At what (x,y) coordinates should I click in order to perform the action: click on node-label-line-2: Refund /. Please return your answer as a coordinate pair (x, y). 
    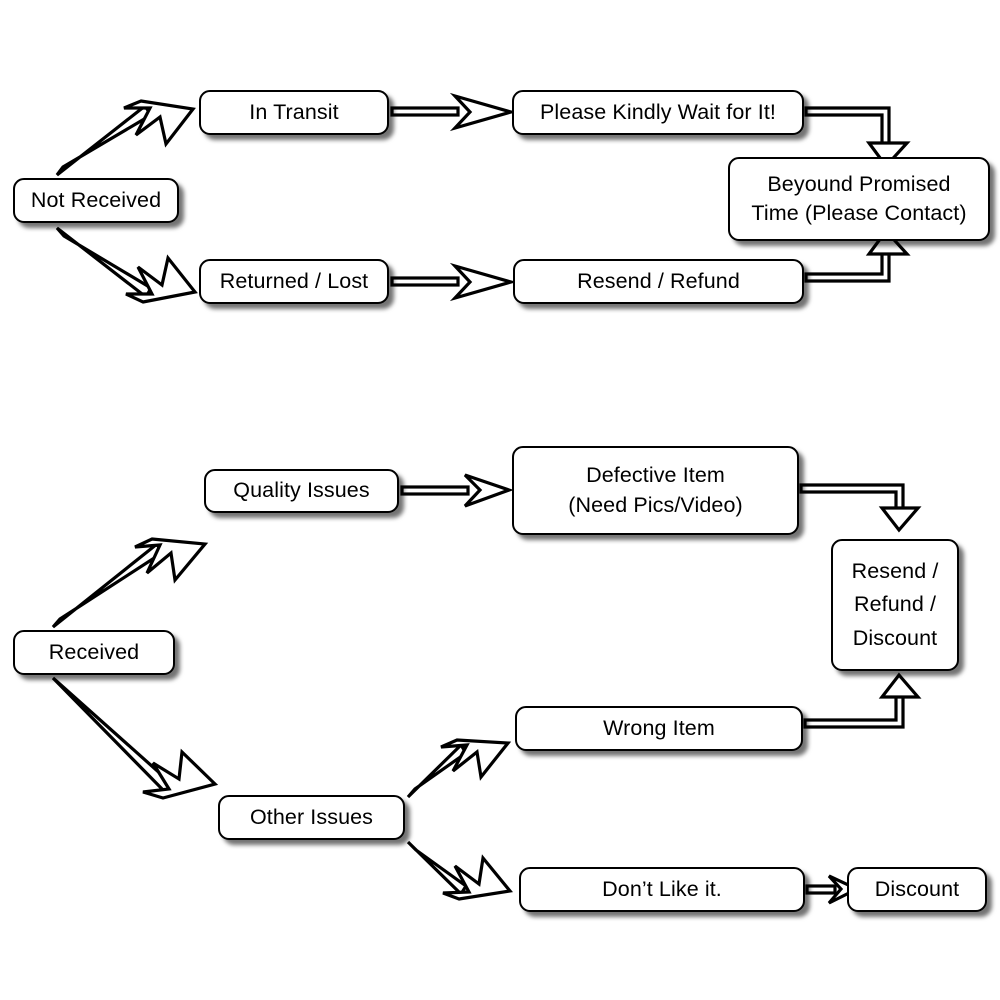
    Looking at the image, I should click on (895, 604).